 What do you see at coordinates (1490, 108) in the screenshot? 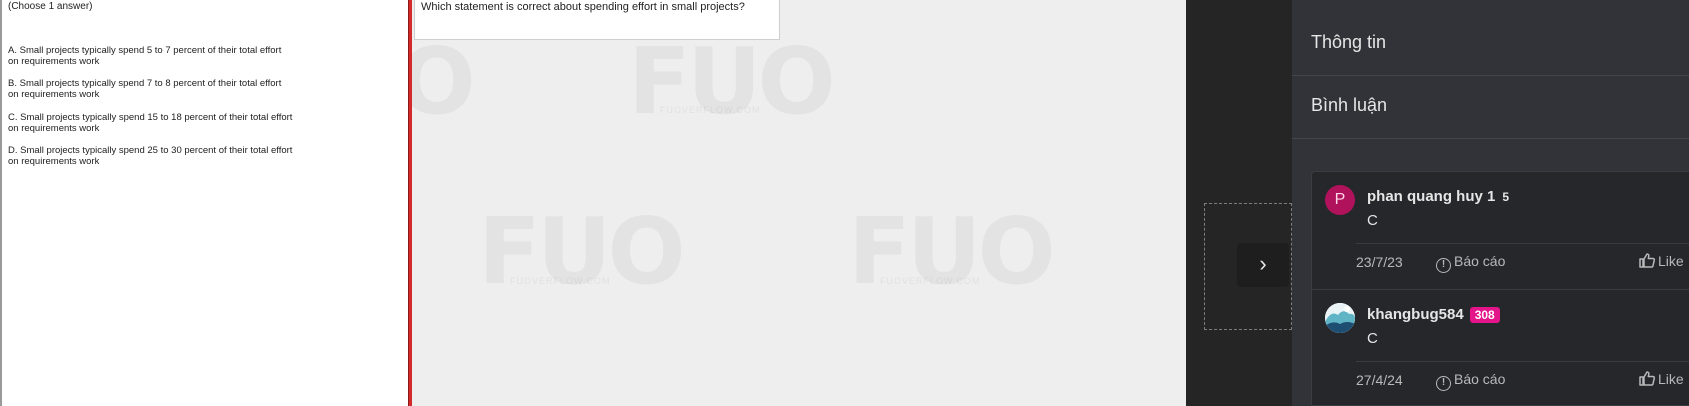
I see `comments-section-header: Bình luận` at bounding box center [1490, 108].